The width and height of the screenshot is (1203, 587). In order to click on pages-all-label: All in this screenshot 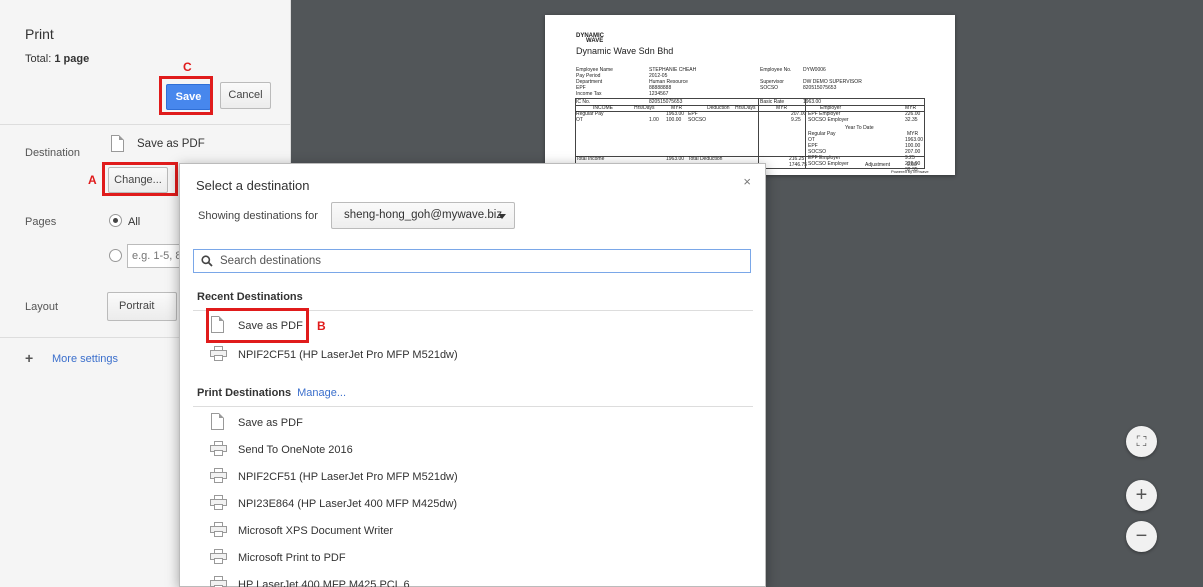, I will do `click(134, 222)`.